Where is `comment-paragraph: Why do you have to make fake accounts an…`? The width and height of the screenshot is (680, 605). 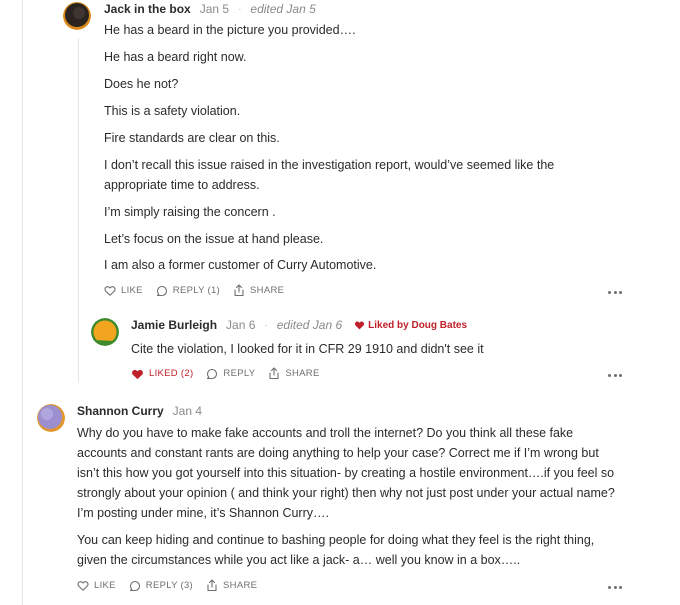 comment-paragraph: Why do you have to make fake accounts an… is located at coordinates (325, 433).